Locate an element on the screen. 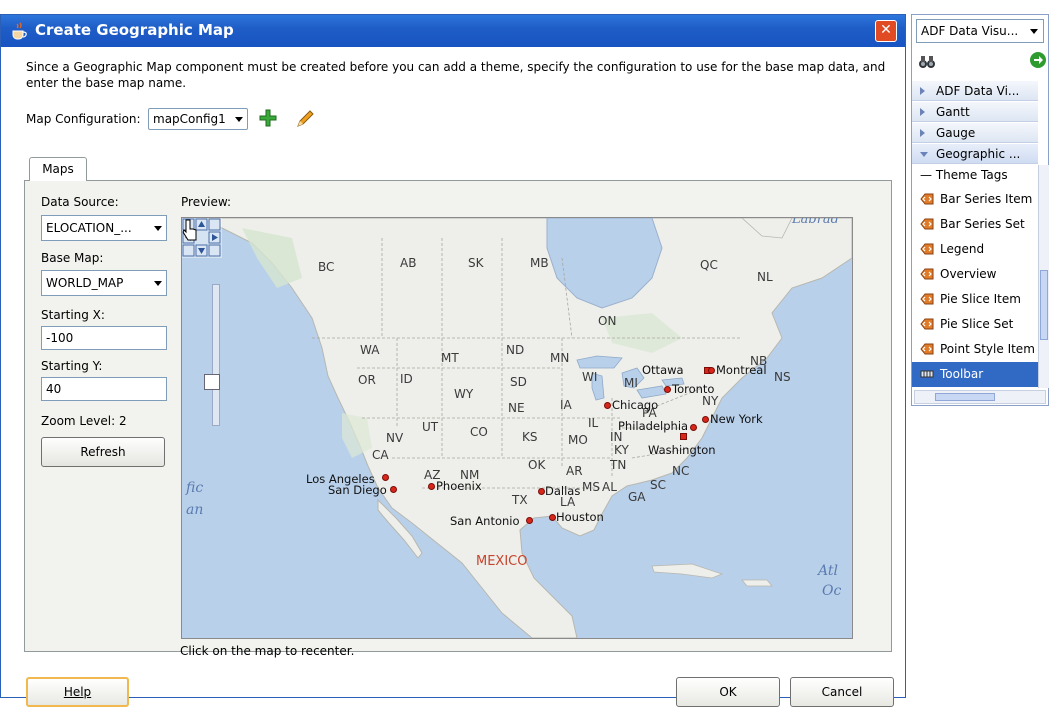 The image size is (1049, 707). help-button: Help is located at coordinates (77, 692).